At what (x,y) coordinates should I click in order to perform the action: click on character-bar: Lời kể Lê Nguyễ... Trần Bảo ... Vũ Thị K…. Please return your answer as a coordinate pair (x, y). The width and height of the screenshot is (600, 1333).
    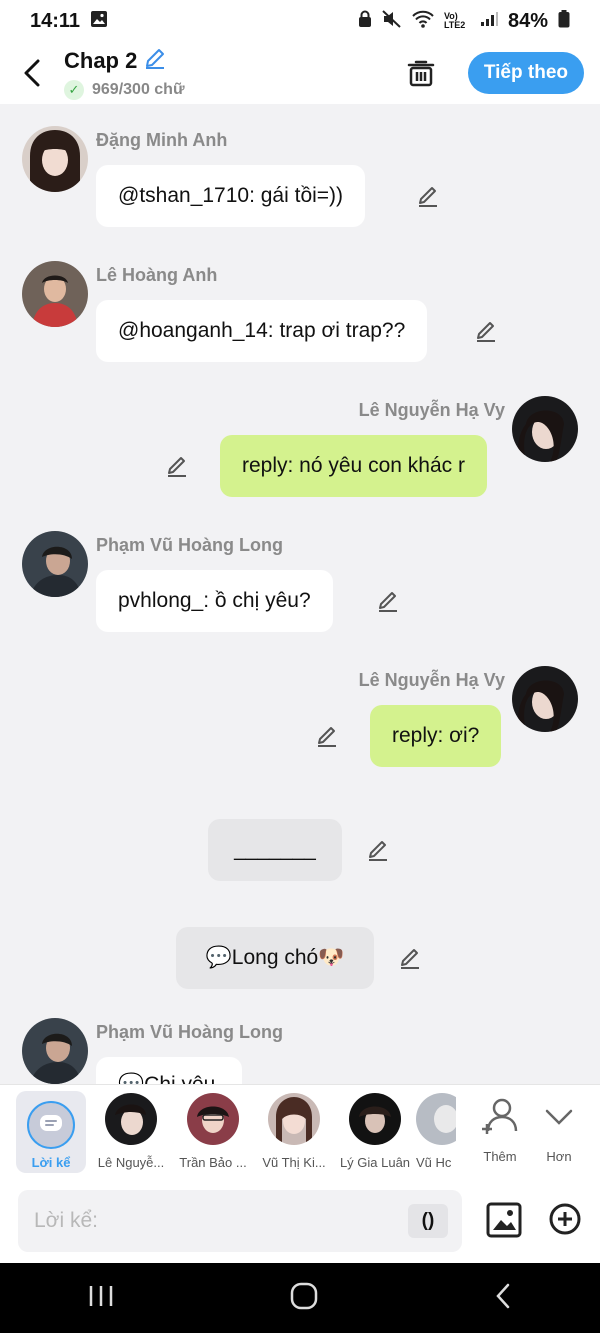
    Looking at the image, I should click on (300, 1132).